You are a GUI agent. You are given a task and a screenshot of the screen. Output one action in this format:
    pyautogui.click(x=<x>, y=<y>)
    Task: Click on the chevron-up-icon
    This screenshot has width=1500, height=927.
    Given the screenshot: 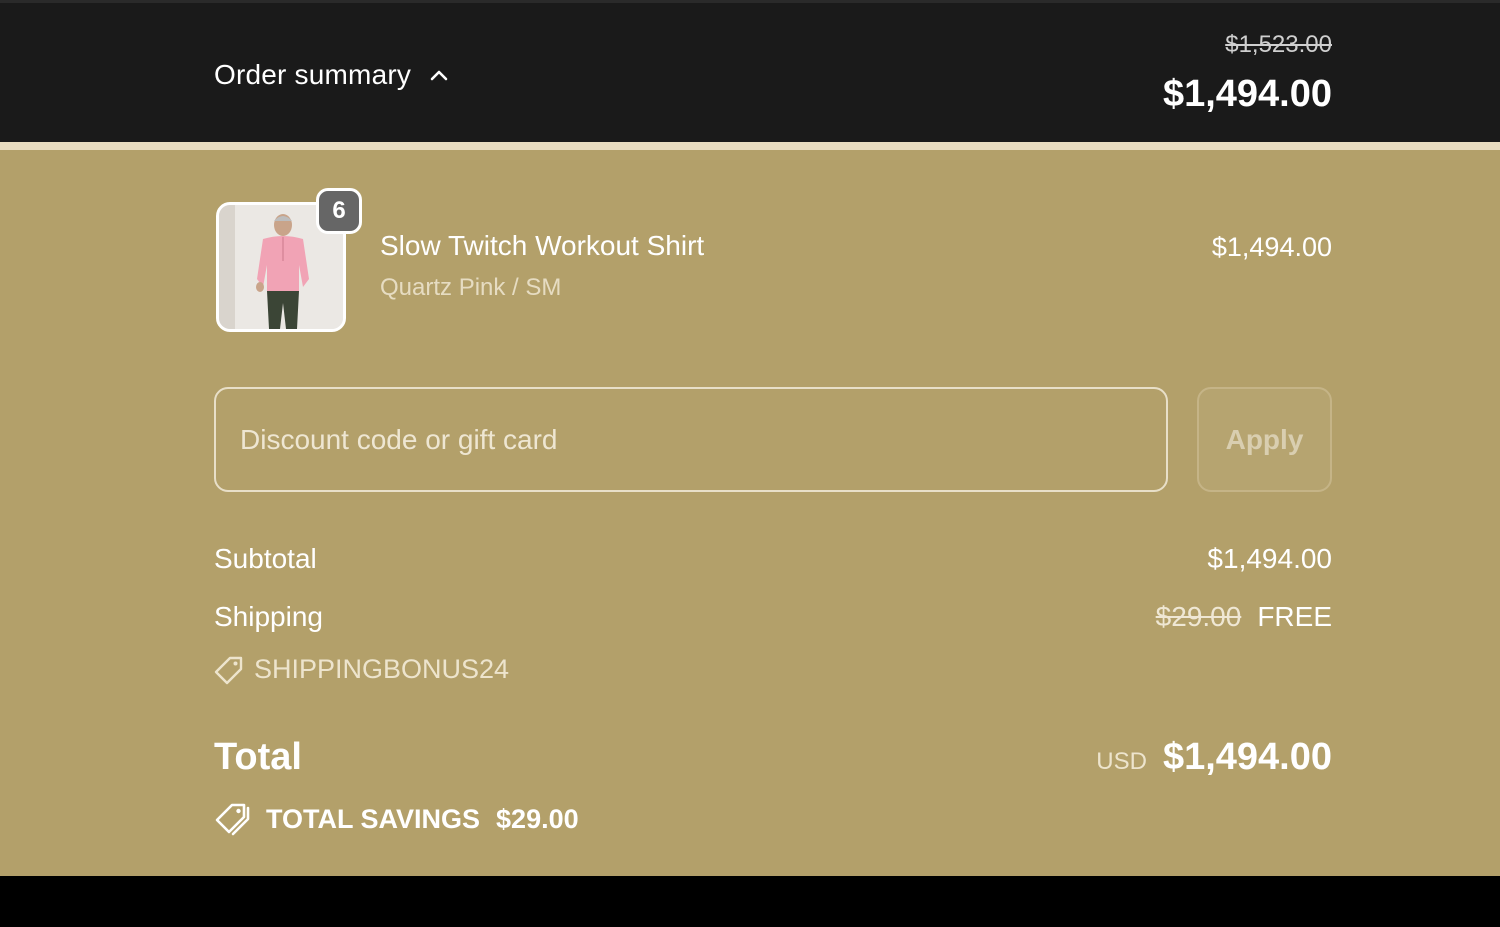 What is the action you would take?
    pyautogui.click(x=439, y=75)
    